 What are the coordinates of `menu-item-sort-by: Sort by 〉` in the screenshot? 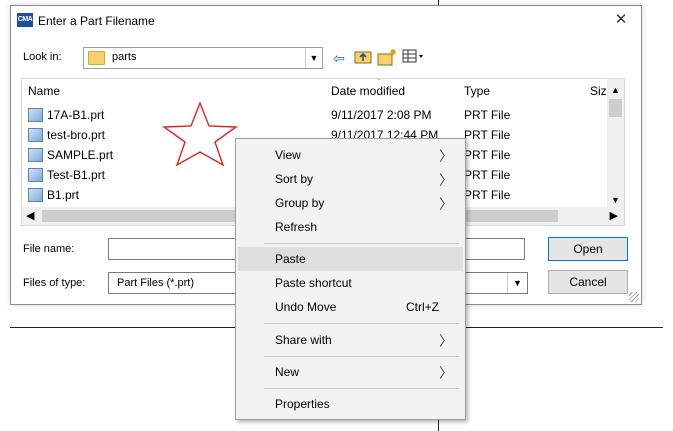 It's located at (350, 179).